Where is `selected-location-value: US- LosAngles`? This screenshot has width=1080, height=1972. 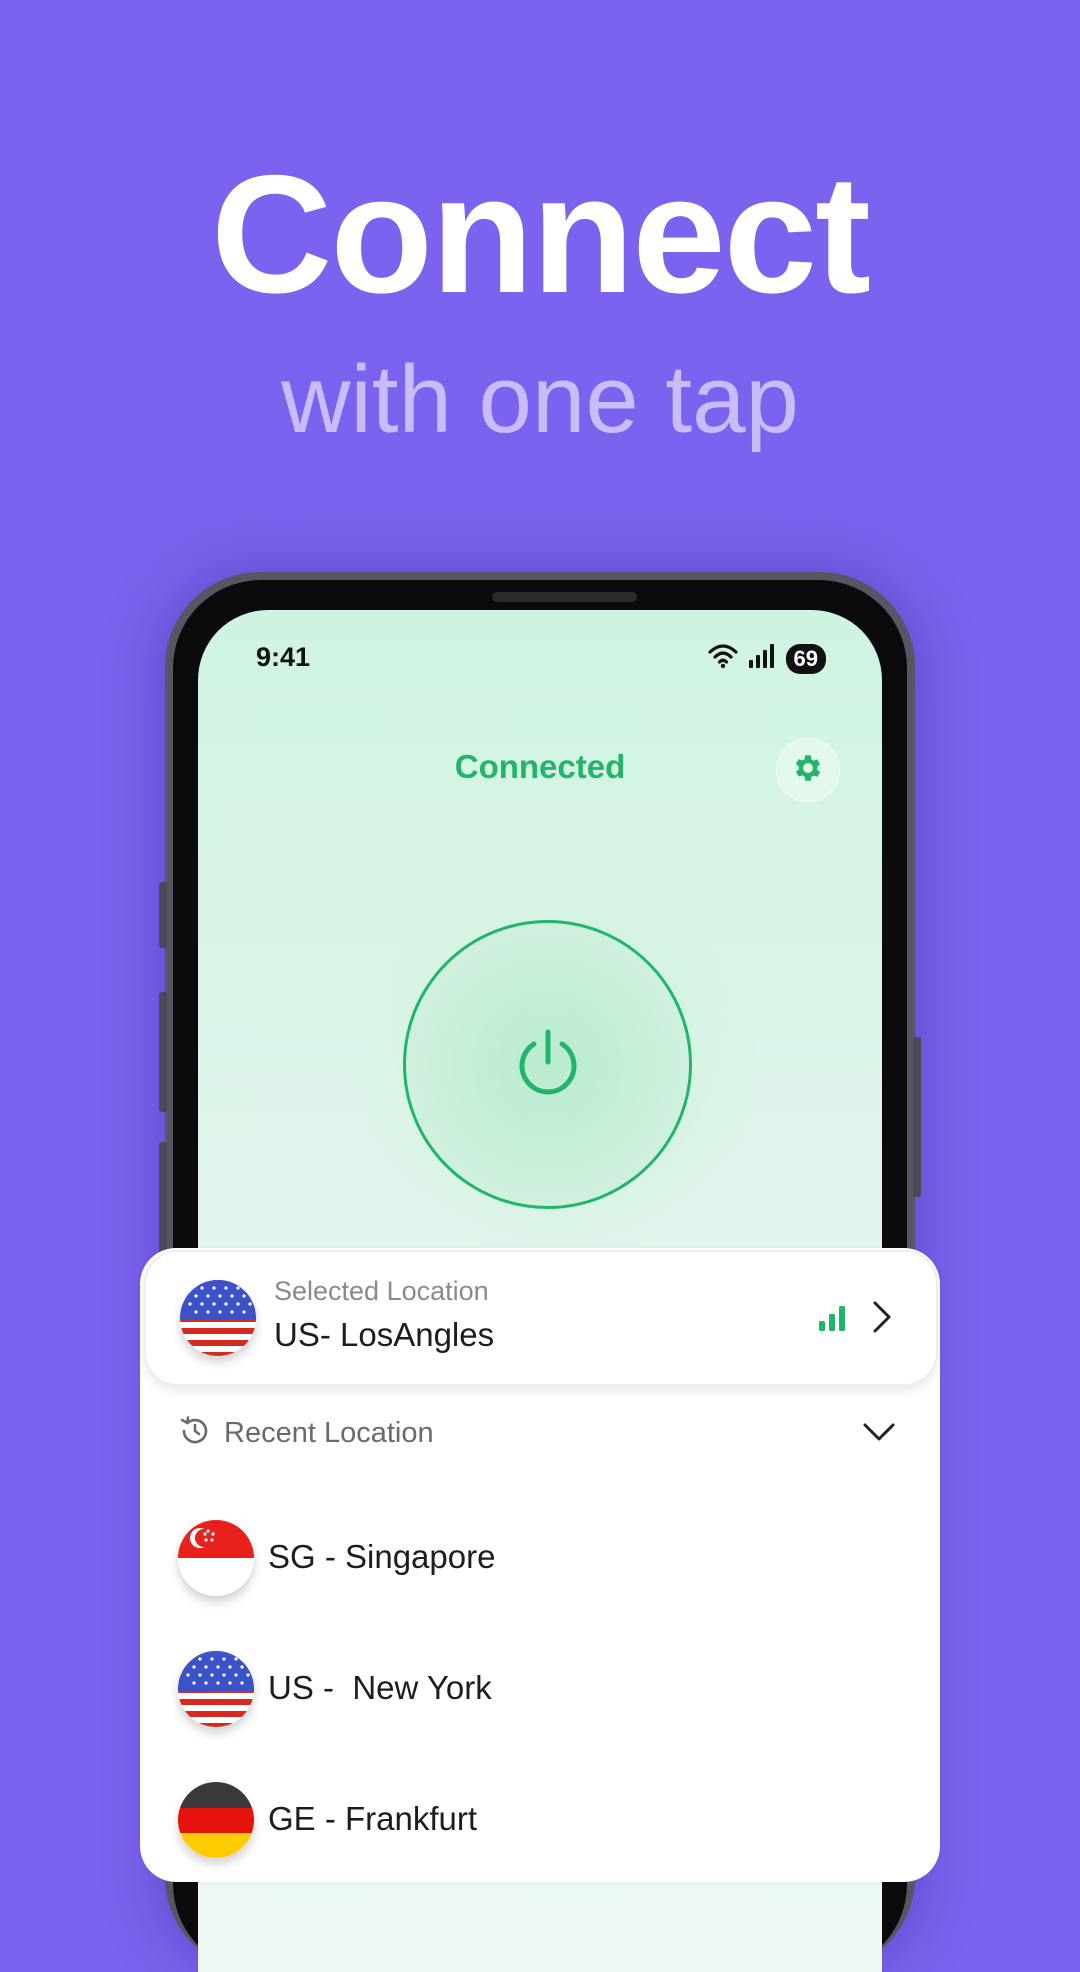 selected-location-value: US- LosAngles is located at coordinates (384, 1334).